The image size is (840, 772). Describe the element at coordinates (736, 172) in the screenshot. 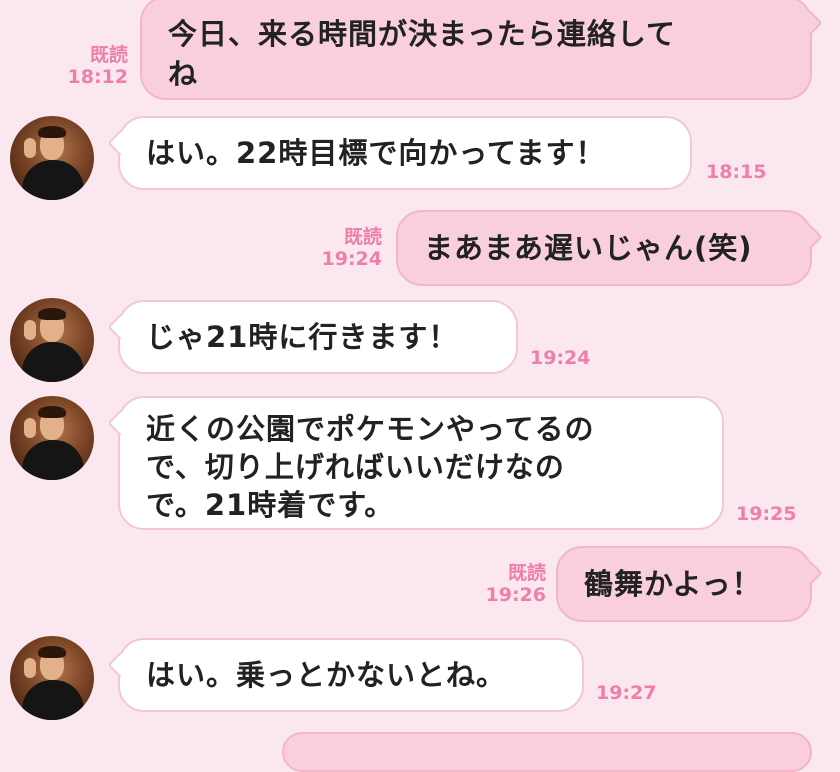

I see `message-time: 18:15` at that location.